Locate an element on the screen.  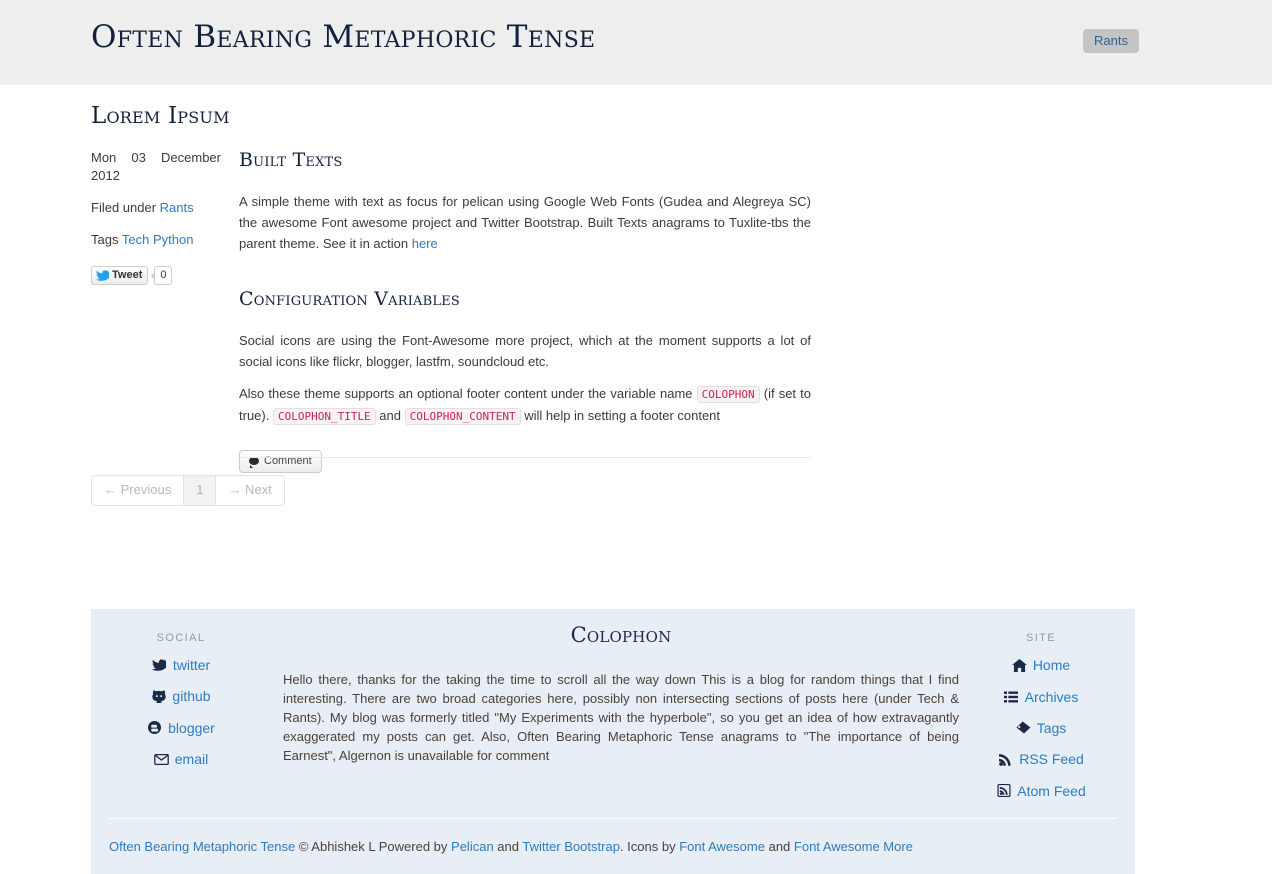
list-item: Tags is located at coordinates (1041, 729).